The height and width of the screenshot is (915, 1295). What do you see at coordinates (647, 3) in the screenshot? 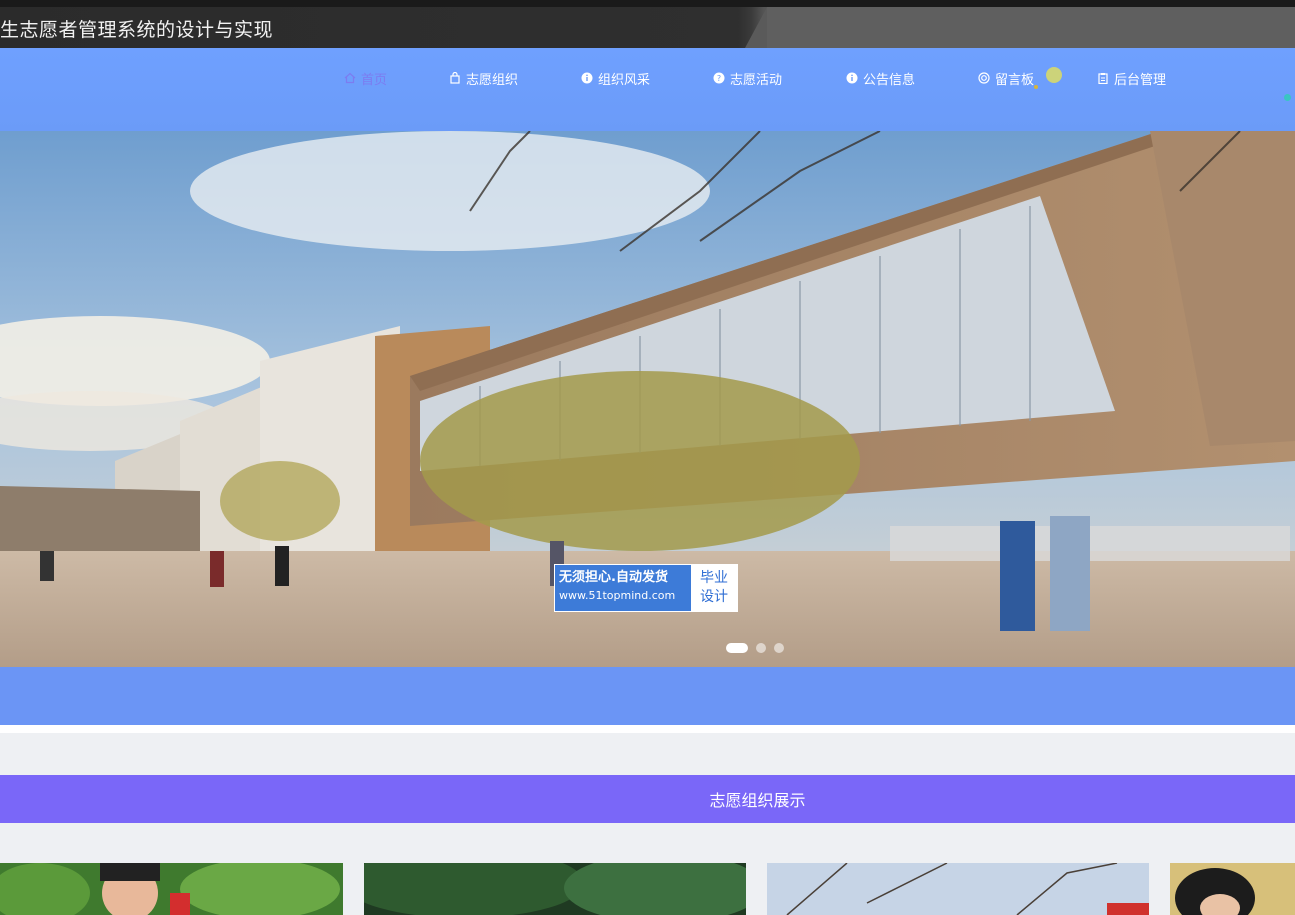
I see `top-strip` at bounding box center [647, 3].